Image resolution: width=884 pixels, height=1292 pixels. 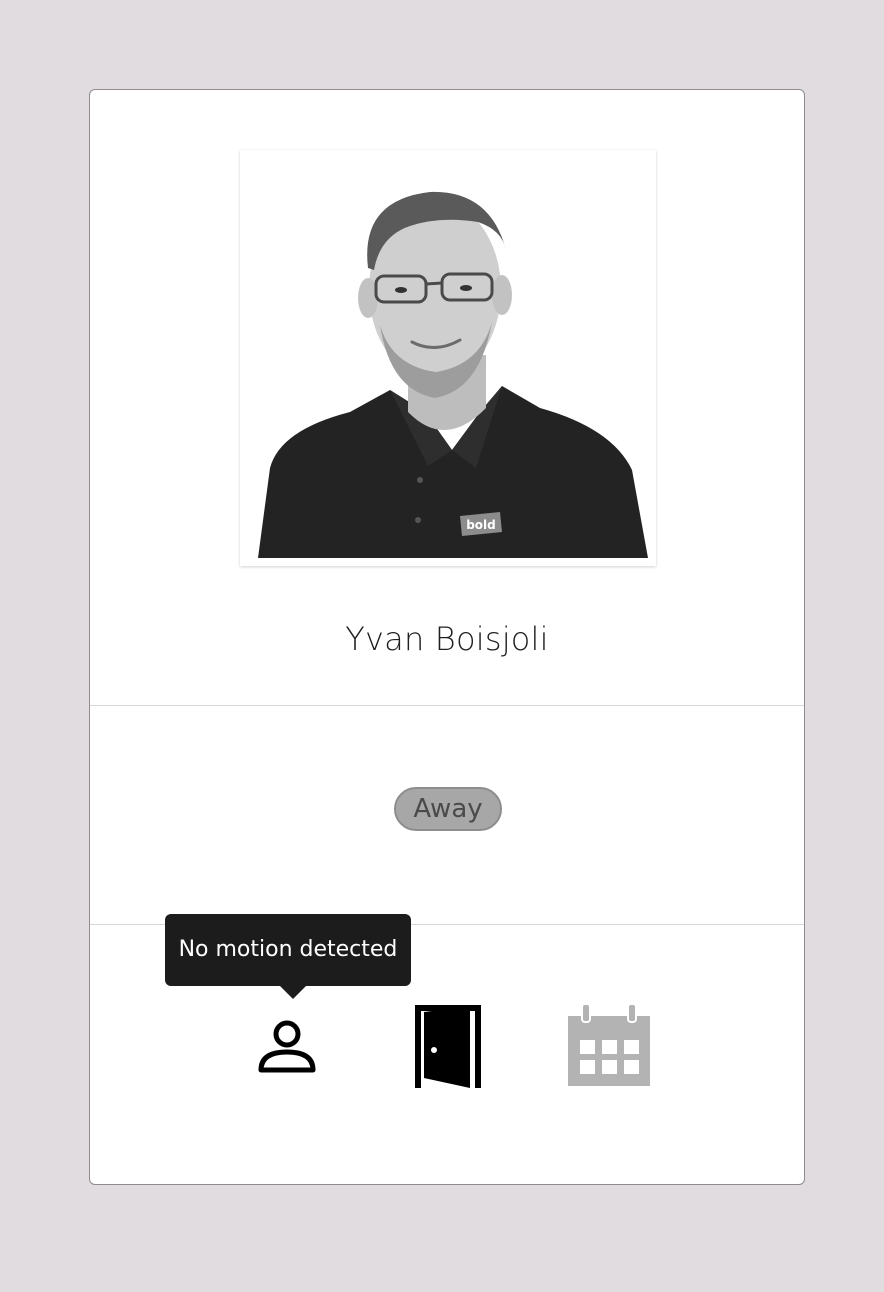 I want to click on tooltip-text: No motion detected, so click(x=288, y=949).